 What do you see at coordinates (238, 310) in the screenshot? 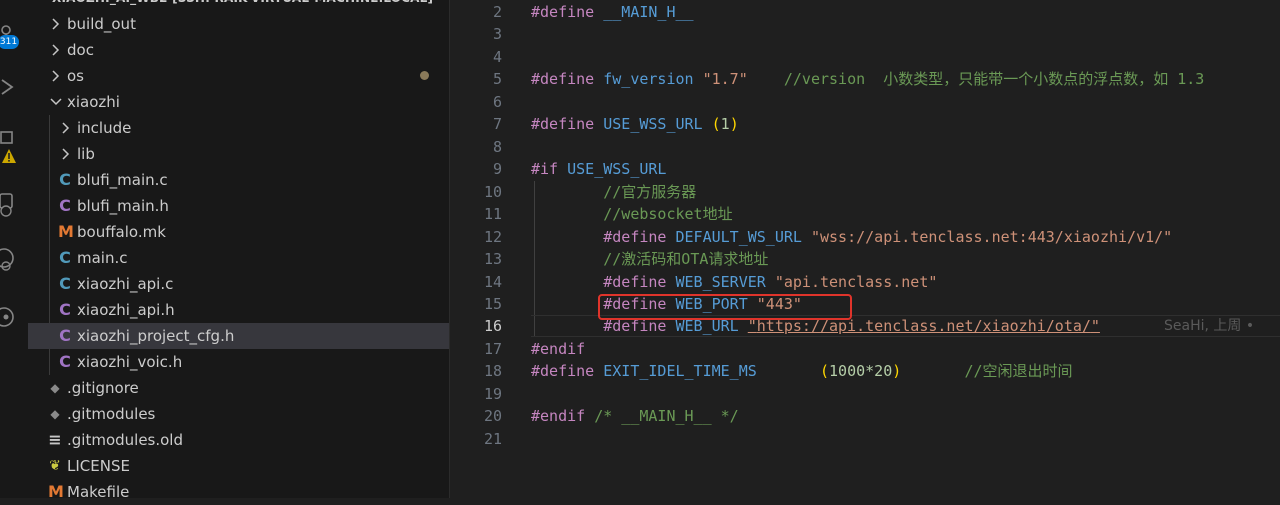
I see `tree-file: Cxiaozhi_api.h` at bounding box center [238, 310].